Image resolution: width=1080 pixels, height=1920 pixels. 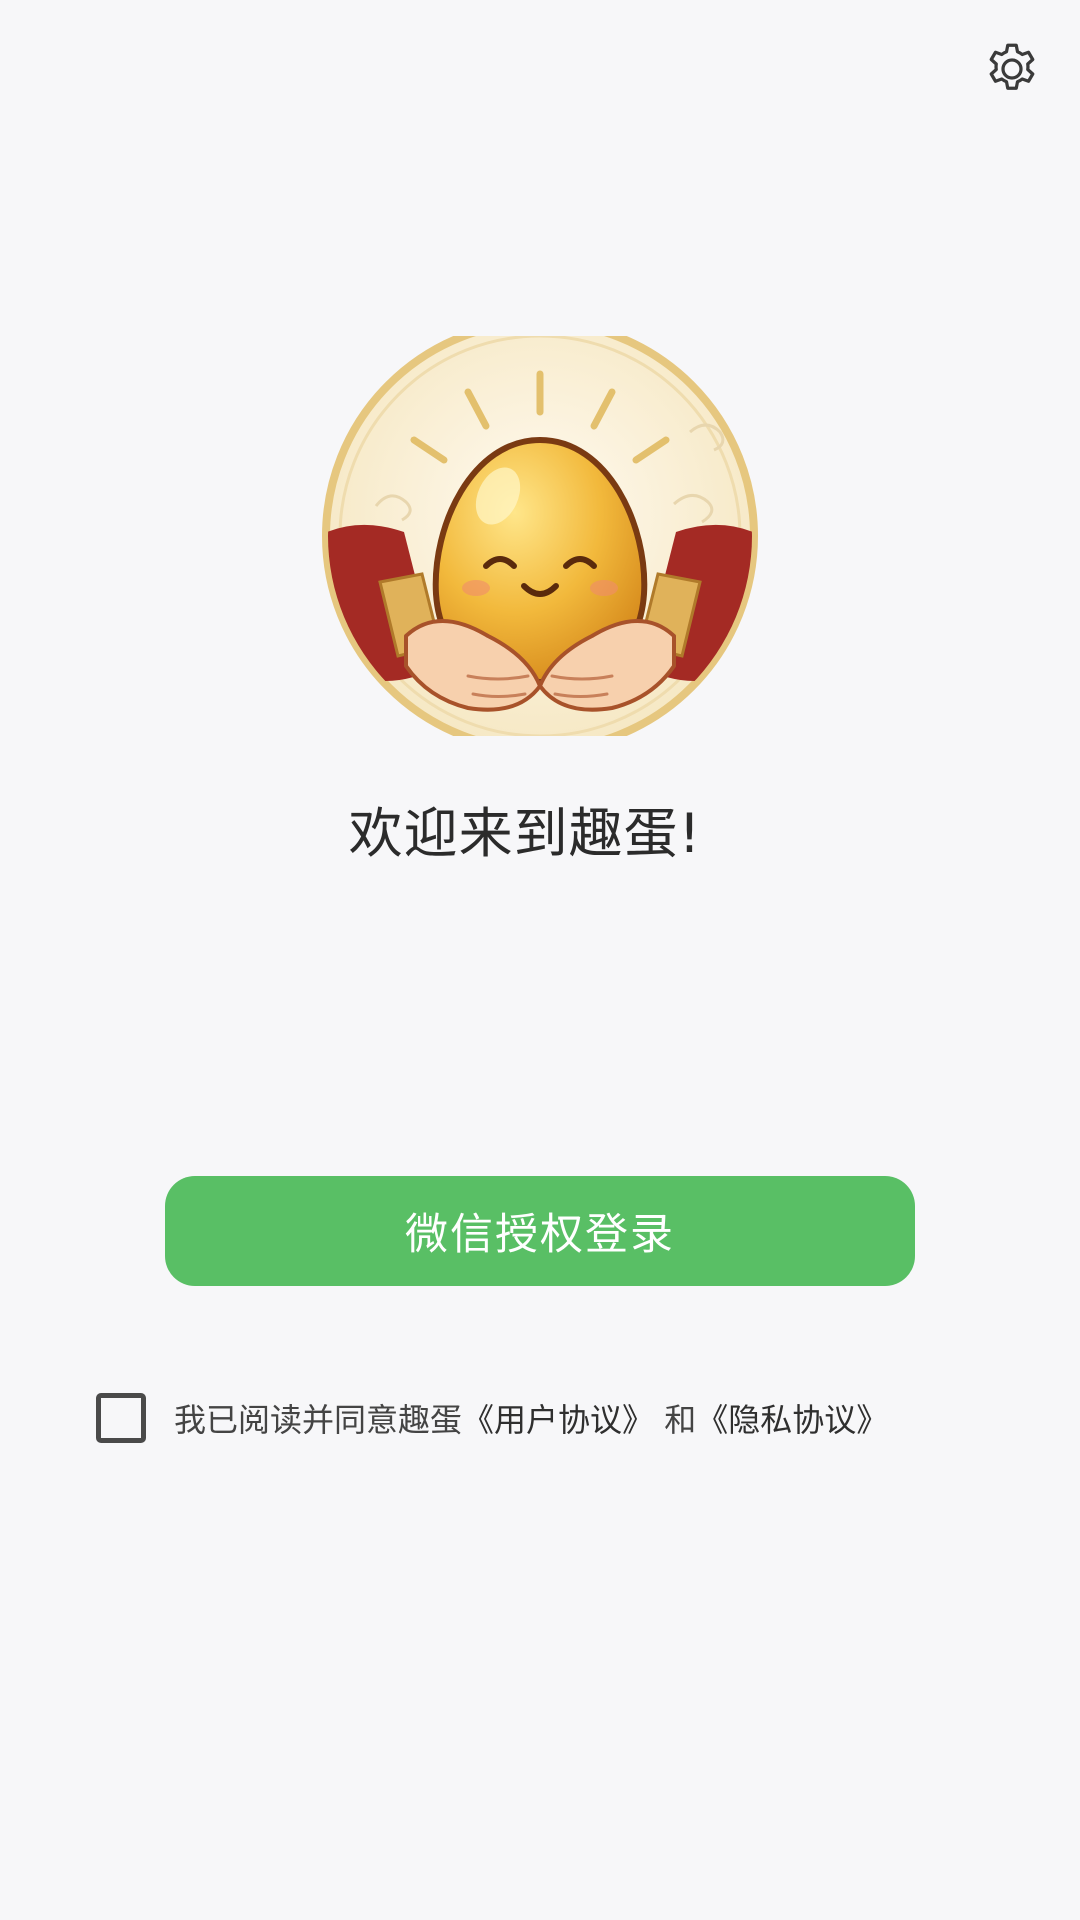 I want to click on agreement-row: 我已阅读并同意趣蛋《用户协议》 和《隐私协议》, so click(x=492, y=1418).